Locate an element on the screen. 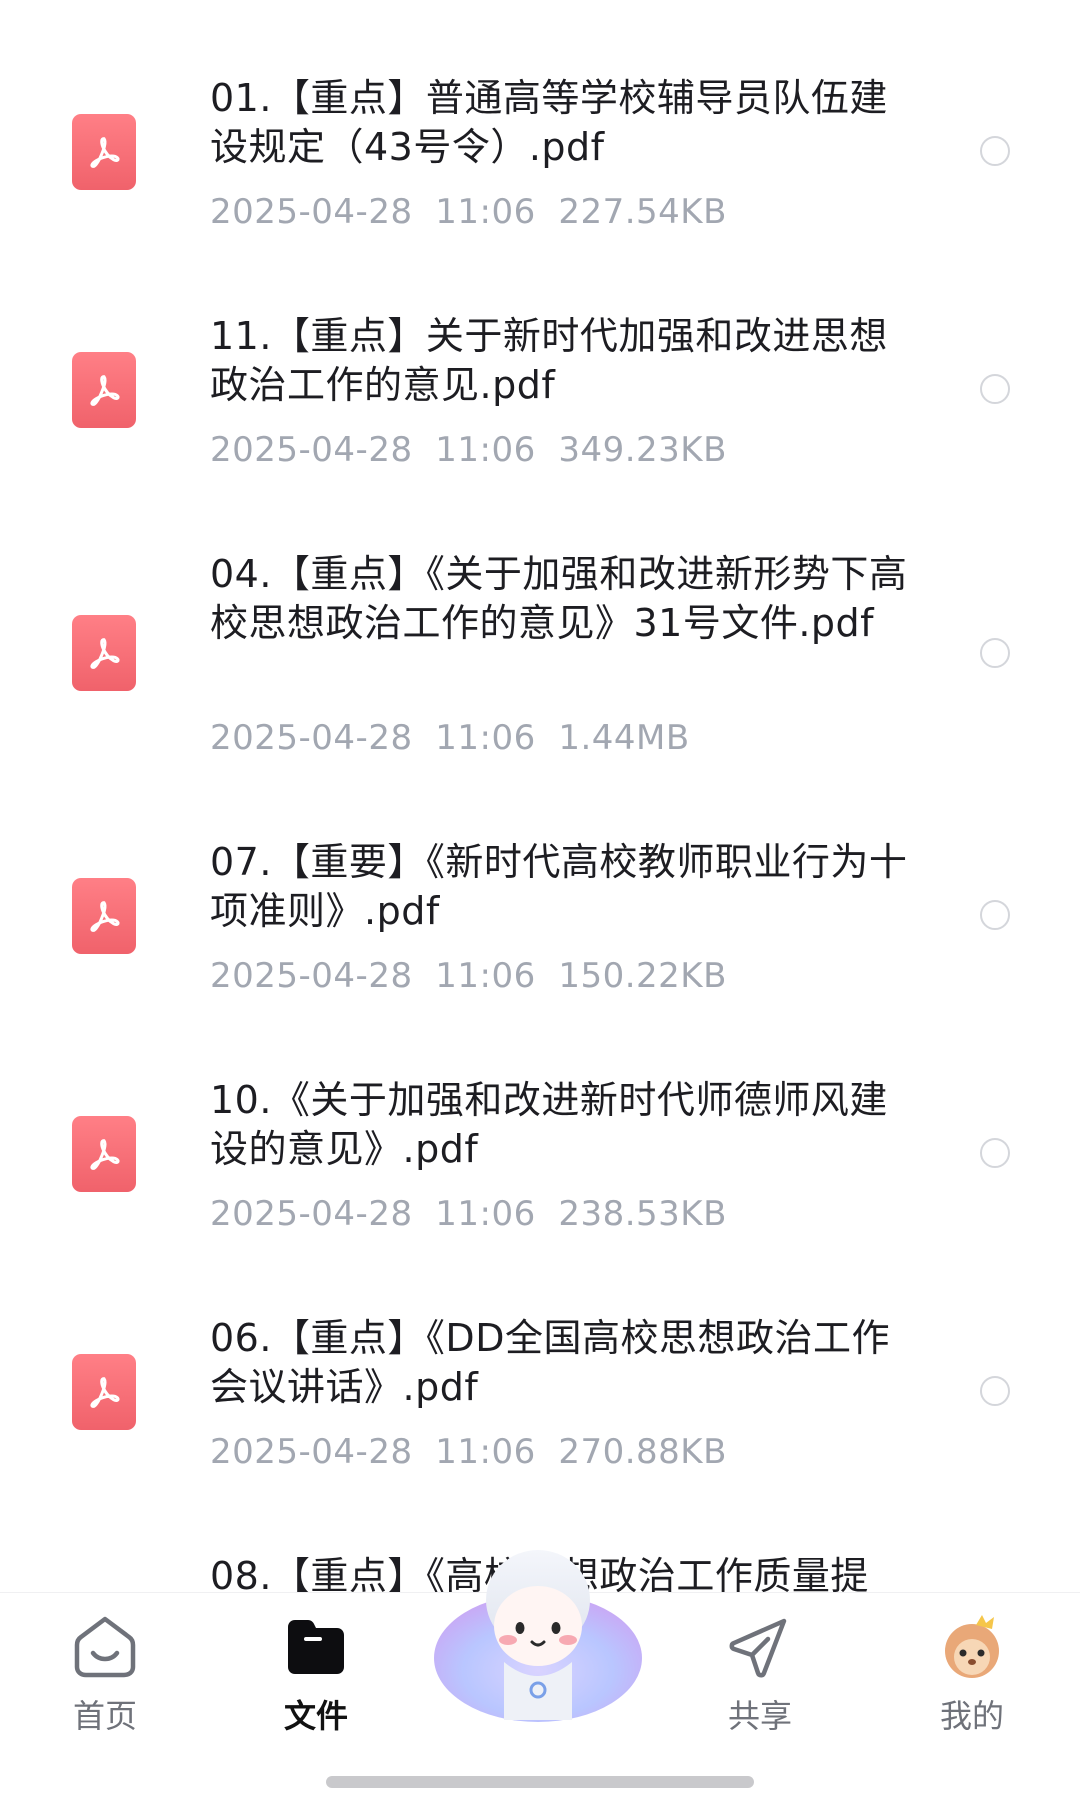 The image size is (1080, 1808). file-name: 07.【重要】《新时代高校教师职业行为十项准则》.pdf is located at coordinates (559, 886).